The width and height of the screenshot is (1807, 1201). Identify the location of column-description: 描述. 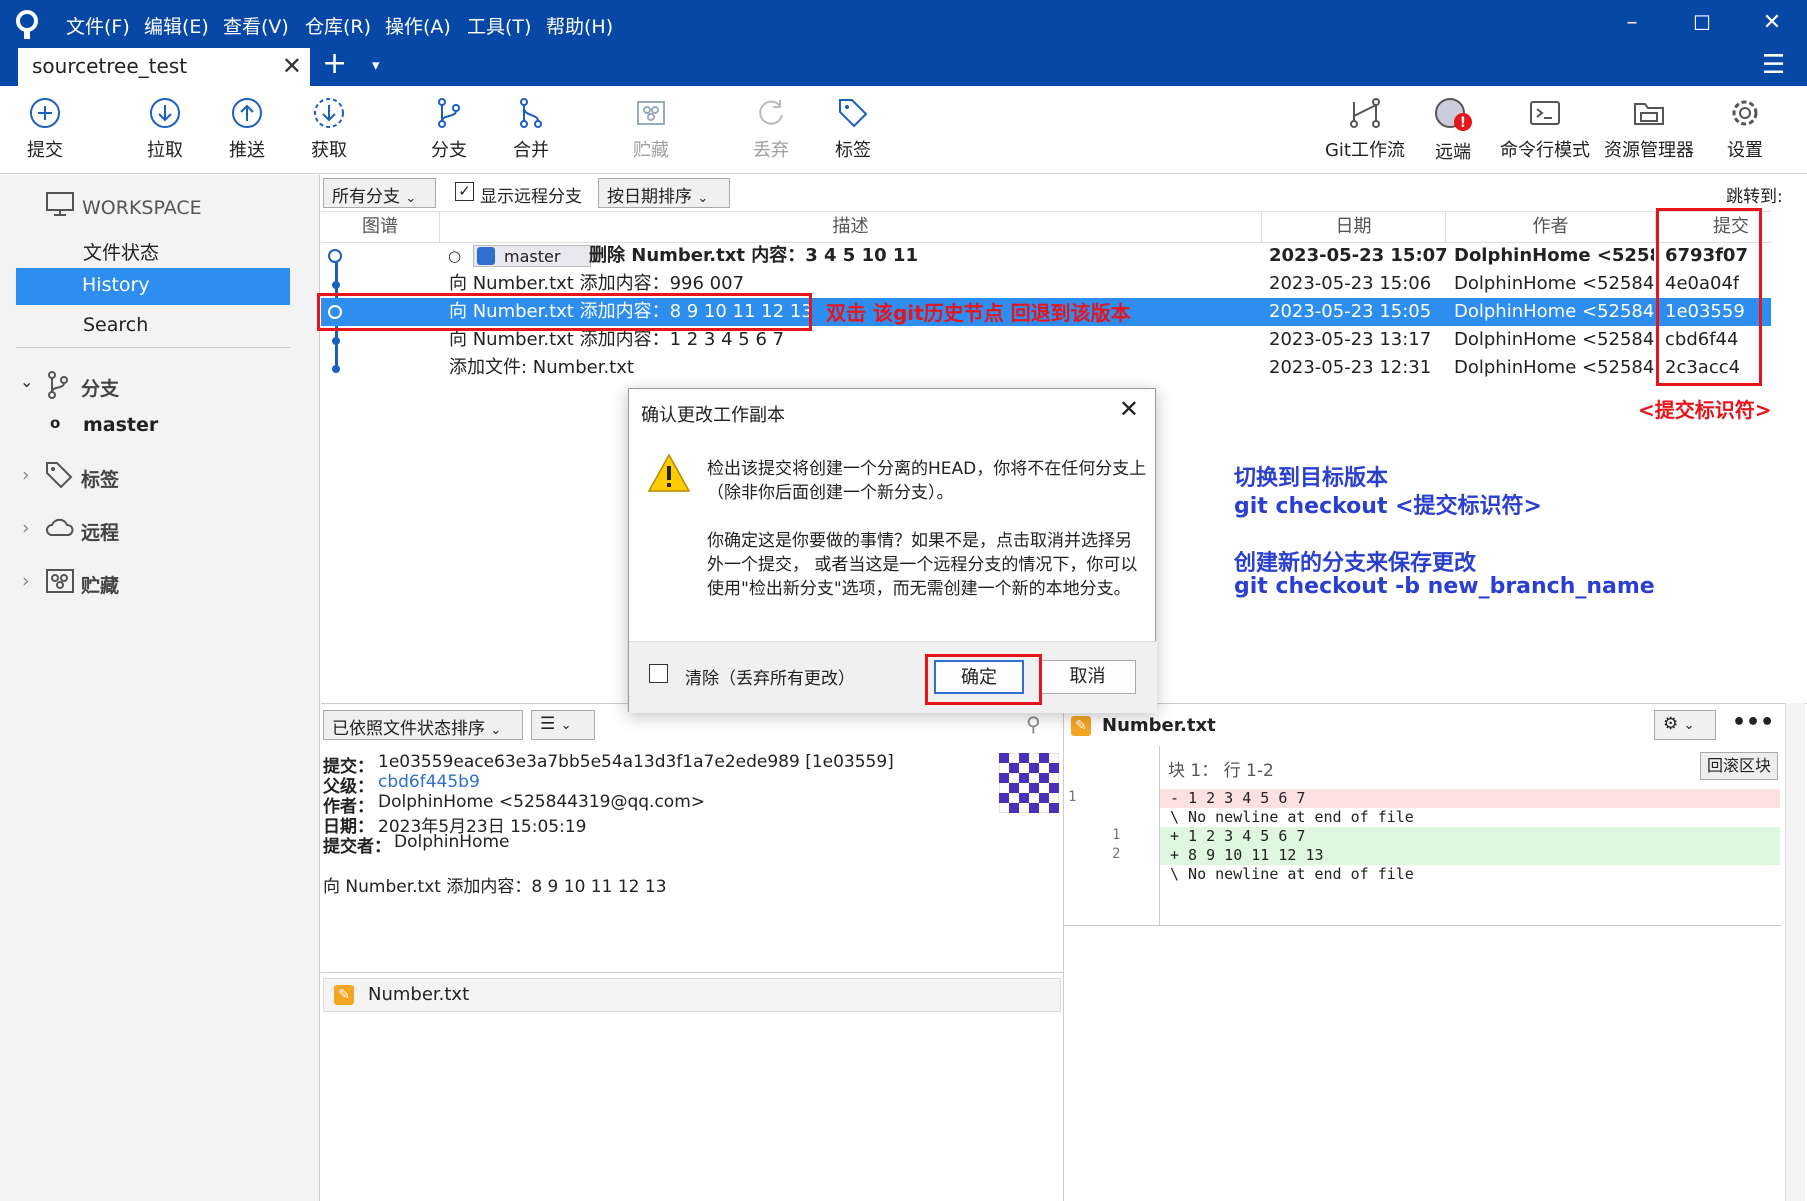
(851, 227).